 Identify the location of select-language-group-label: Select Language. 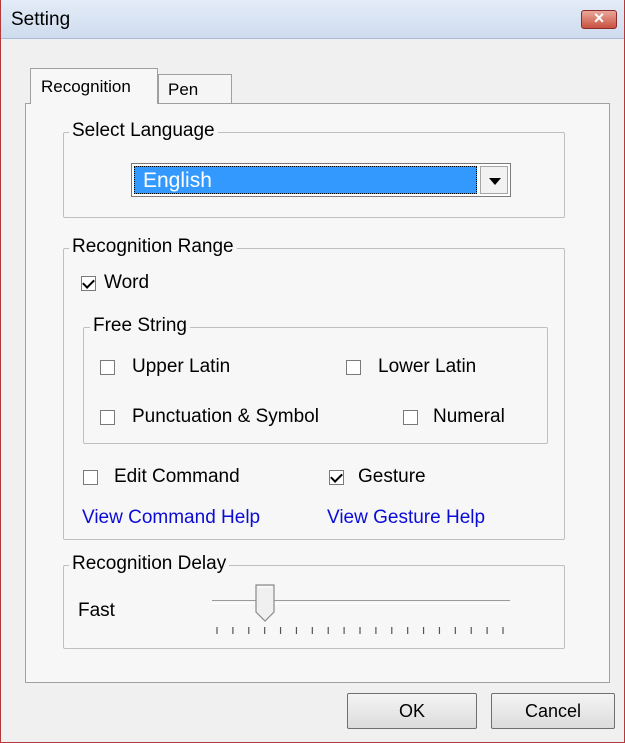
(143, 131).